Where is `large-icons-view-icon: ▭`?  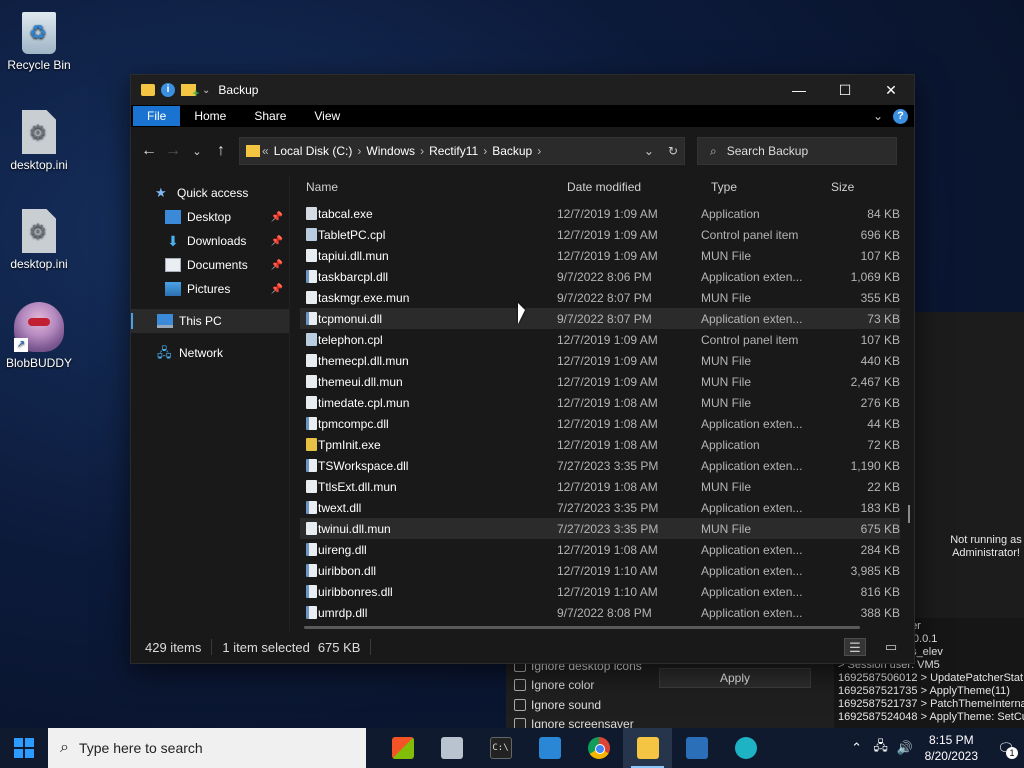 large-icons-view-icon: ▭ is located at coordinates (891, 647).